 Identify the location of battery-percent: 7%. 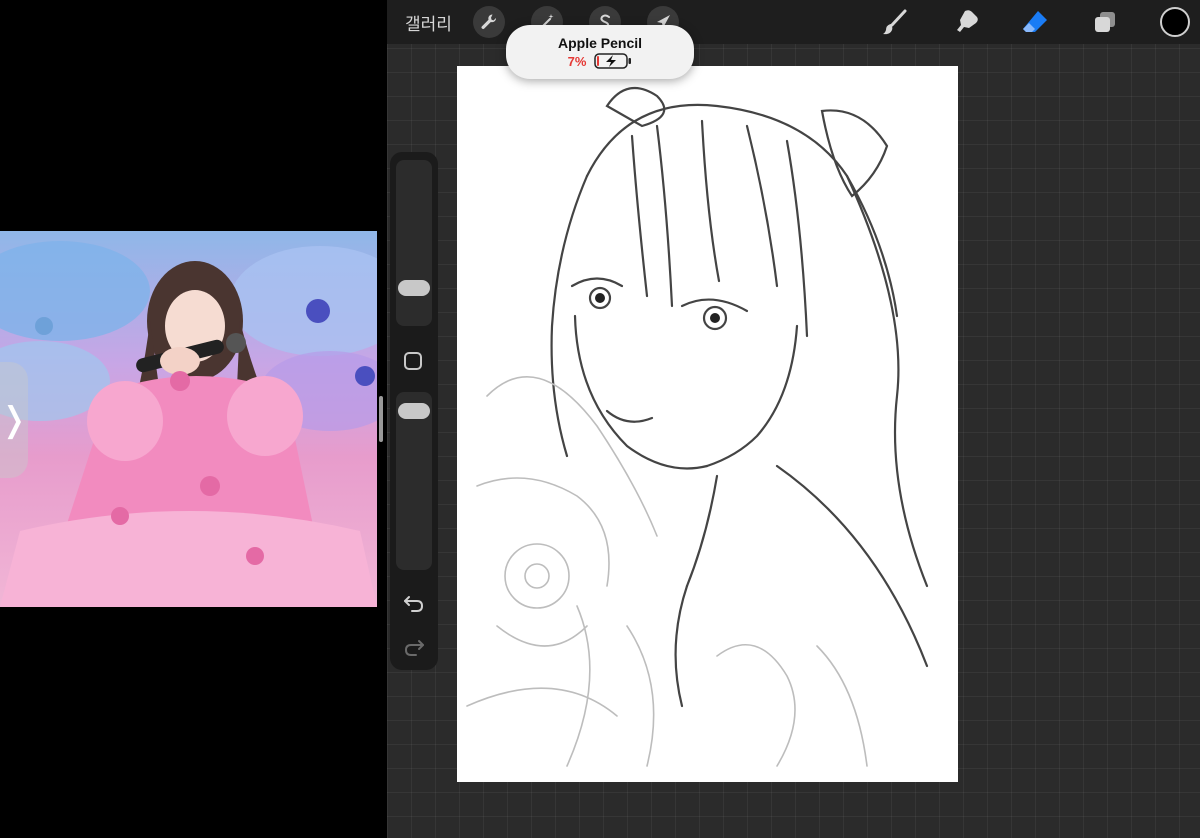
(577, 61).